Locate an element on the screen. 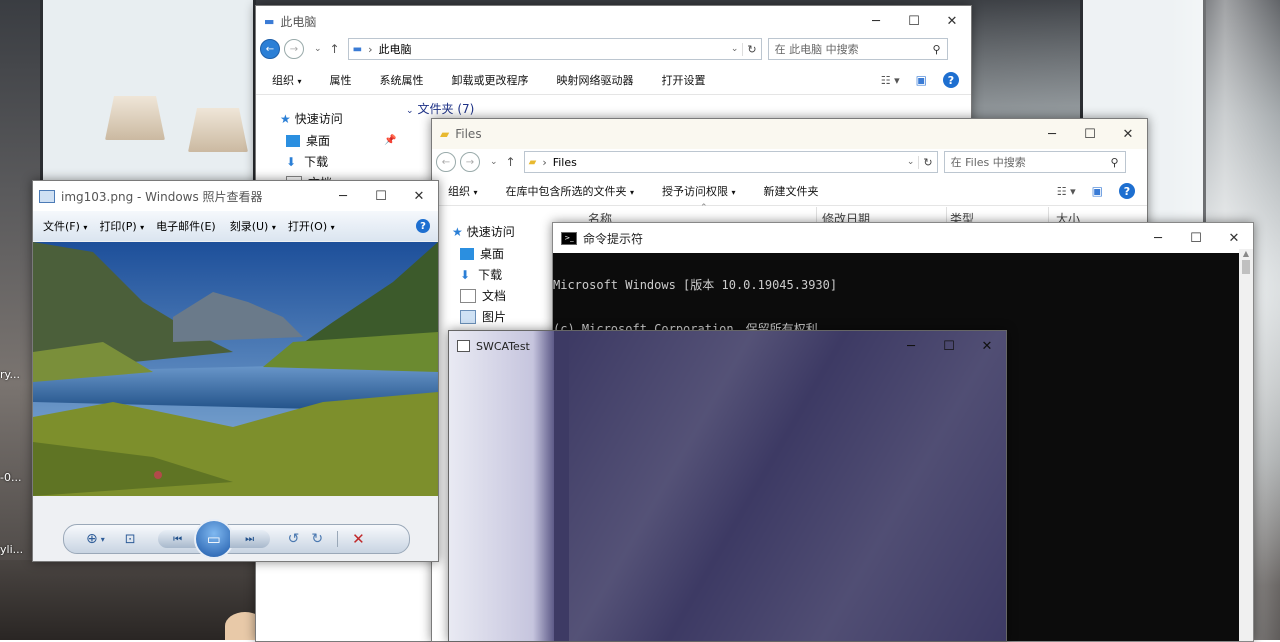 The height and width of the screenshot is (642, 1280). address-bar: ▰ › Files ⌄ ↻ is located at coordinates (730, 162).